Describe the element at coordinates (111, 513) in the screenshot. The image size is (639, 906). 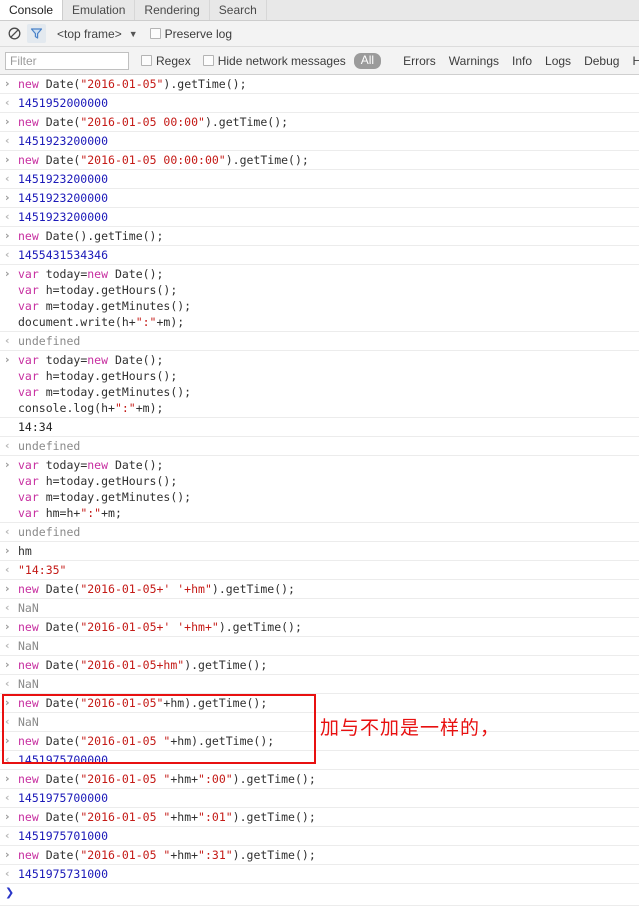
I see `token-plain: +m;` at that location.